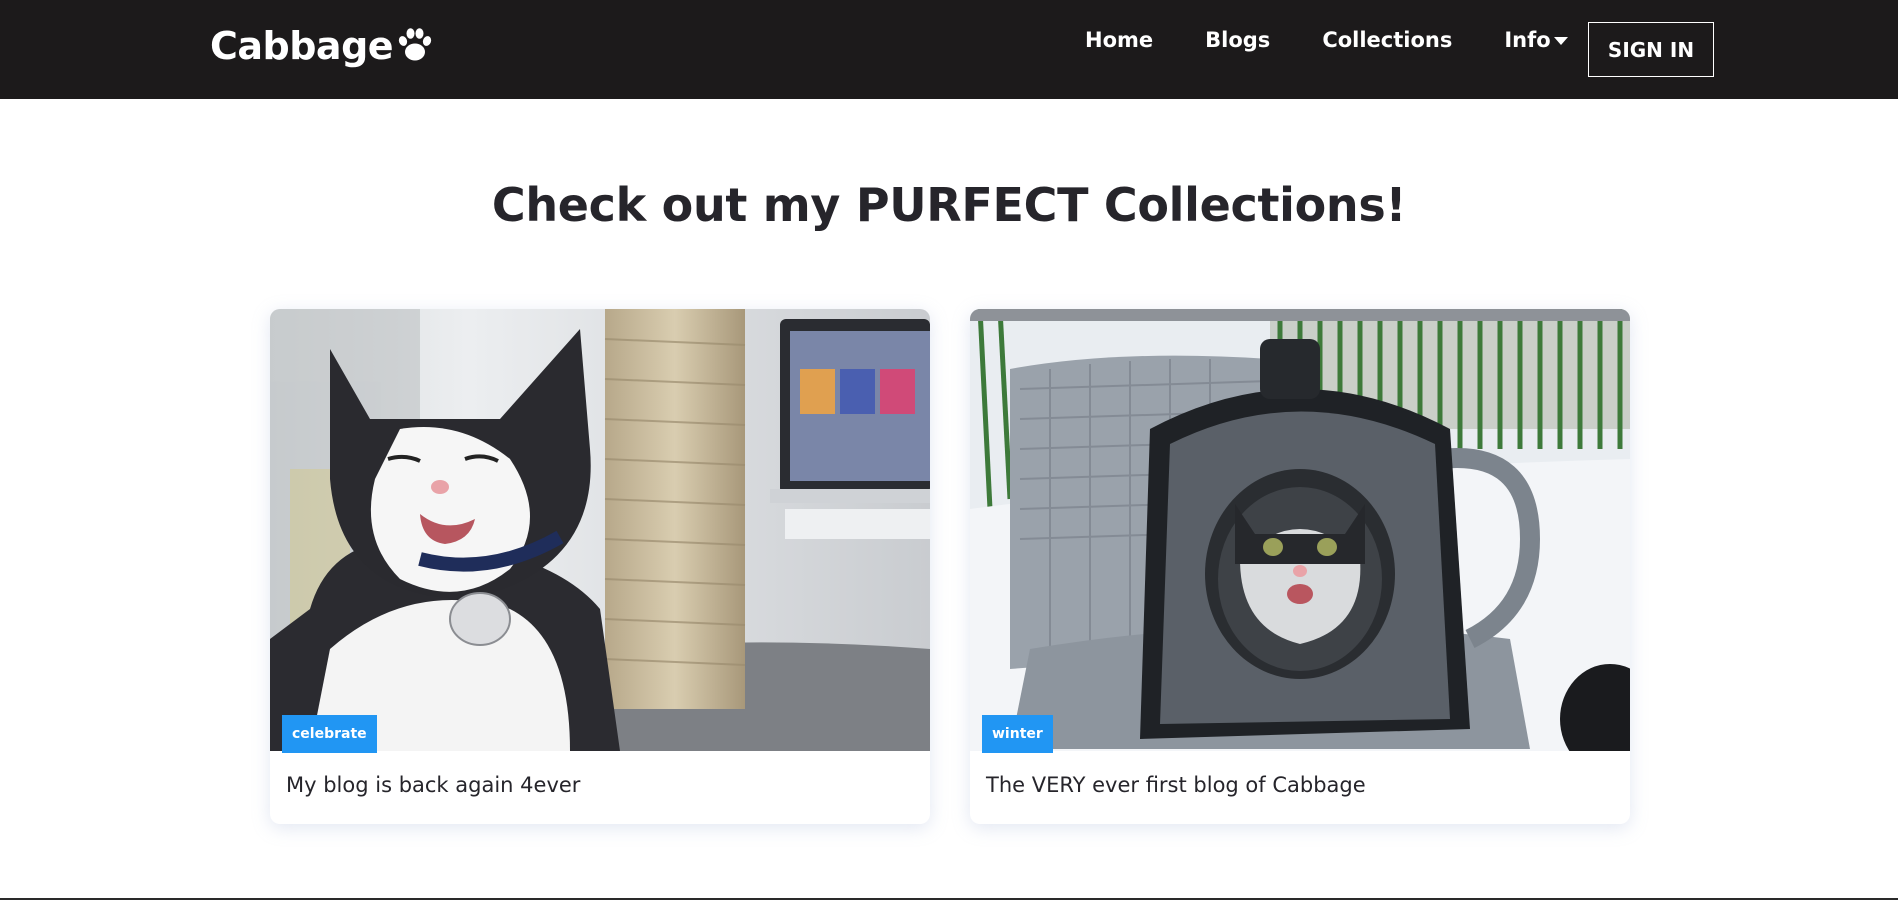 Image resolution: width=1898 pixels, height=900 pixels. I want to click on card-title: The VERY ever first blog of Cabbage, so click(1176, 785).